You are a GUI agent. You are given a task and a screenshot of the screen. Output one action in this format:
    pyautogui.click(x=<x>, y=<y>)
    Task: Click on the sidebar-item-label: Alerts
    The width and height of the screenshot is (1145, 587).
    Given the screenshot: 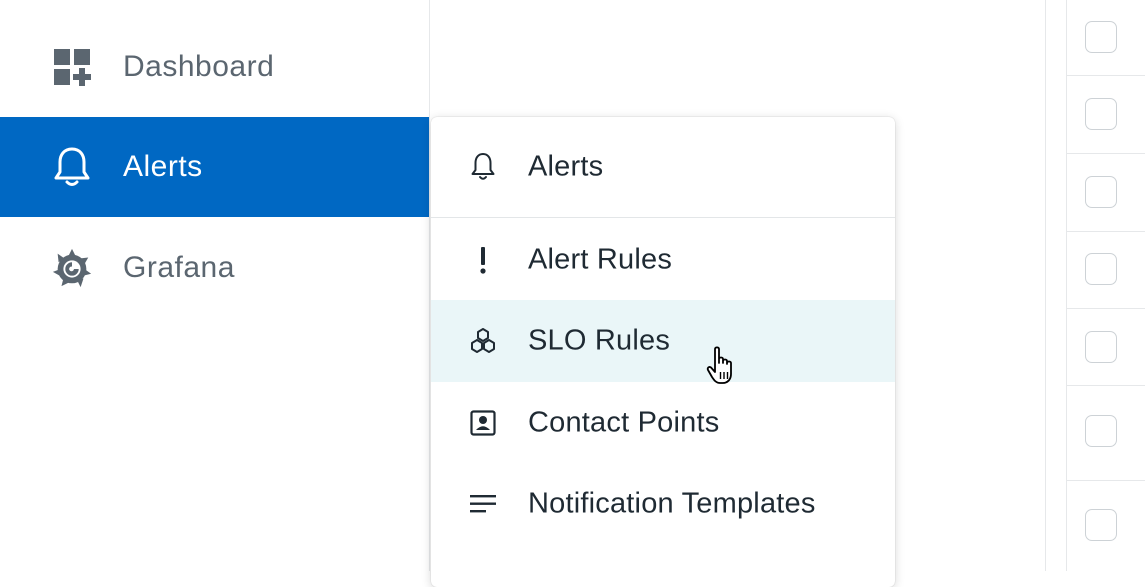 What is the action you would take?
    pyautogui.click(x=163, y=166)
    